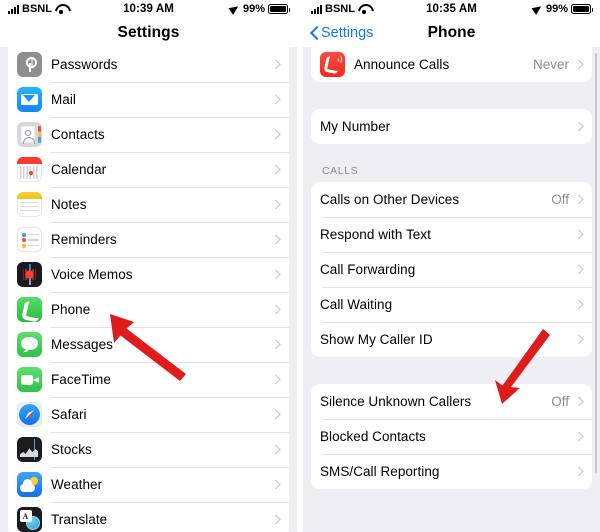 This screenshot has width=600, height=532. Describe the element at coordinates (29, 449) in the screenshot. I see `stocks-icon` at that location.